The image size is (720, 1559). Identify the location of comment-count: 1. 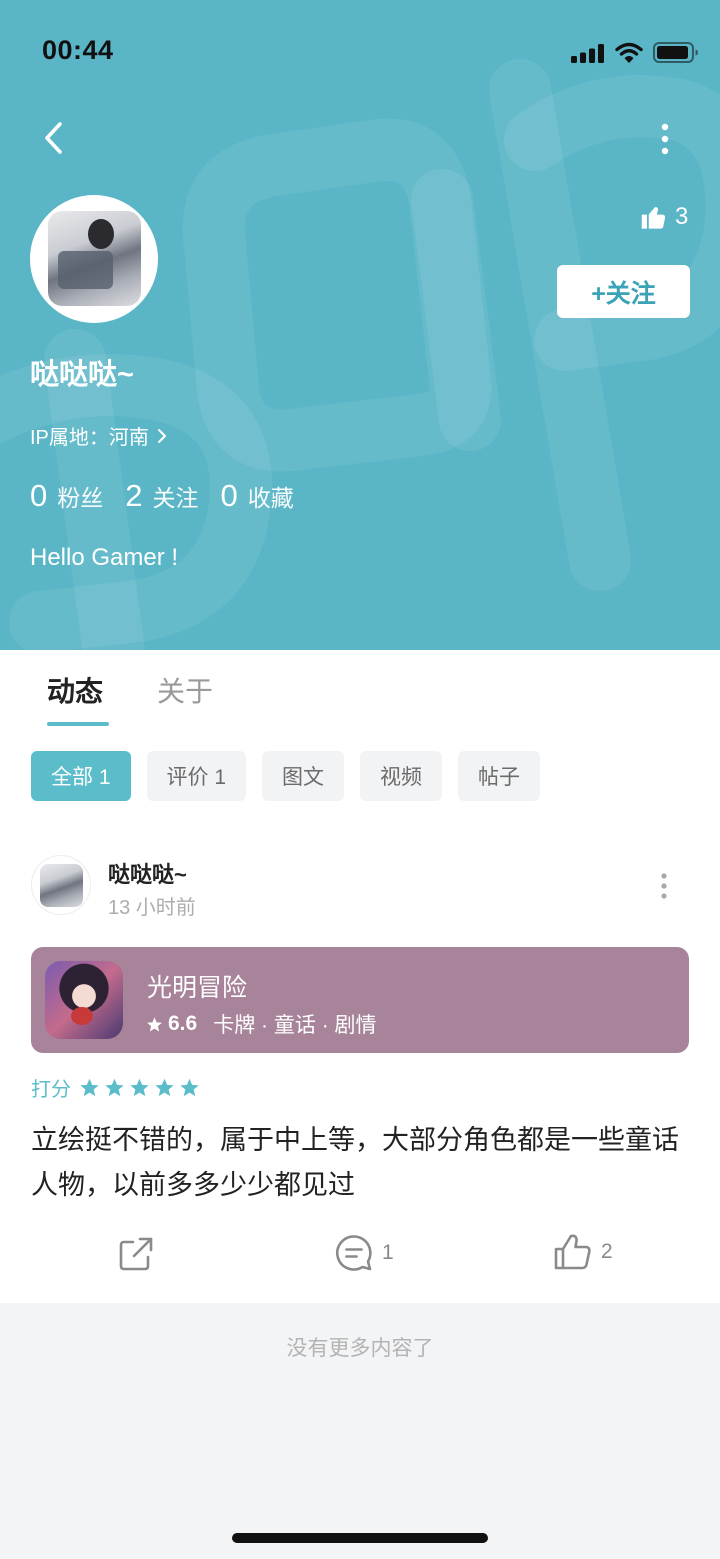
(388, 1252).